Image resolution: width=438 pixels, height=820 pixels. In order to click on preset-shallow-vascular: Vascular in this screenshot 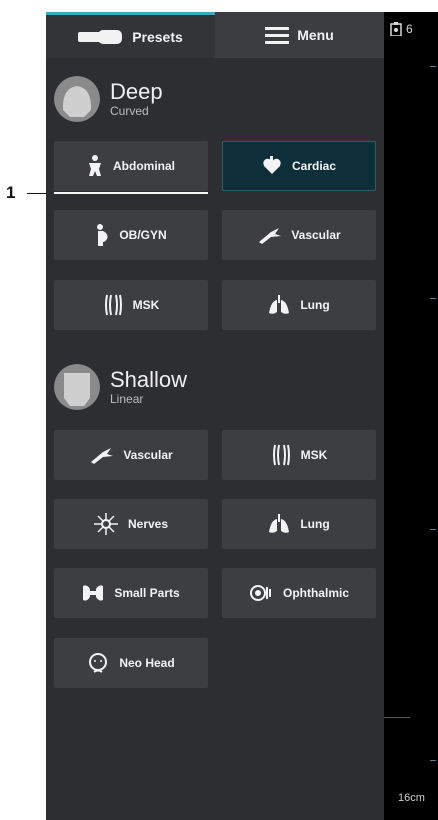, I will do `click(131, 455)`.